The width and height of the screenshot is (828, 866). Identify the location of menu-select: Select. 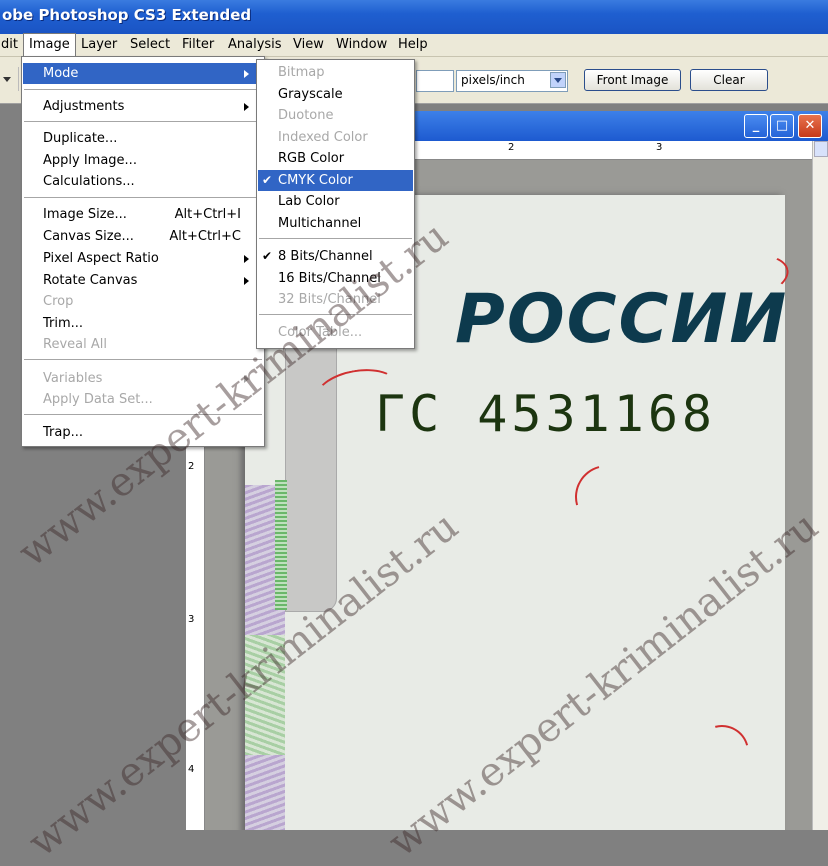
(150, 45).